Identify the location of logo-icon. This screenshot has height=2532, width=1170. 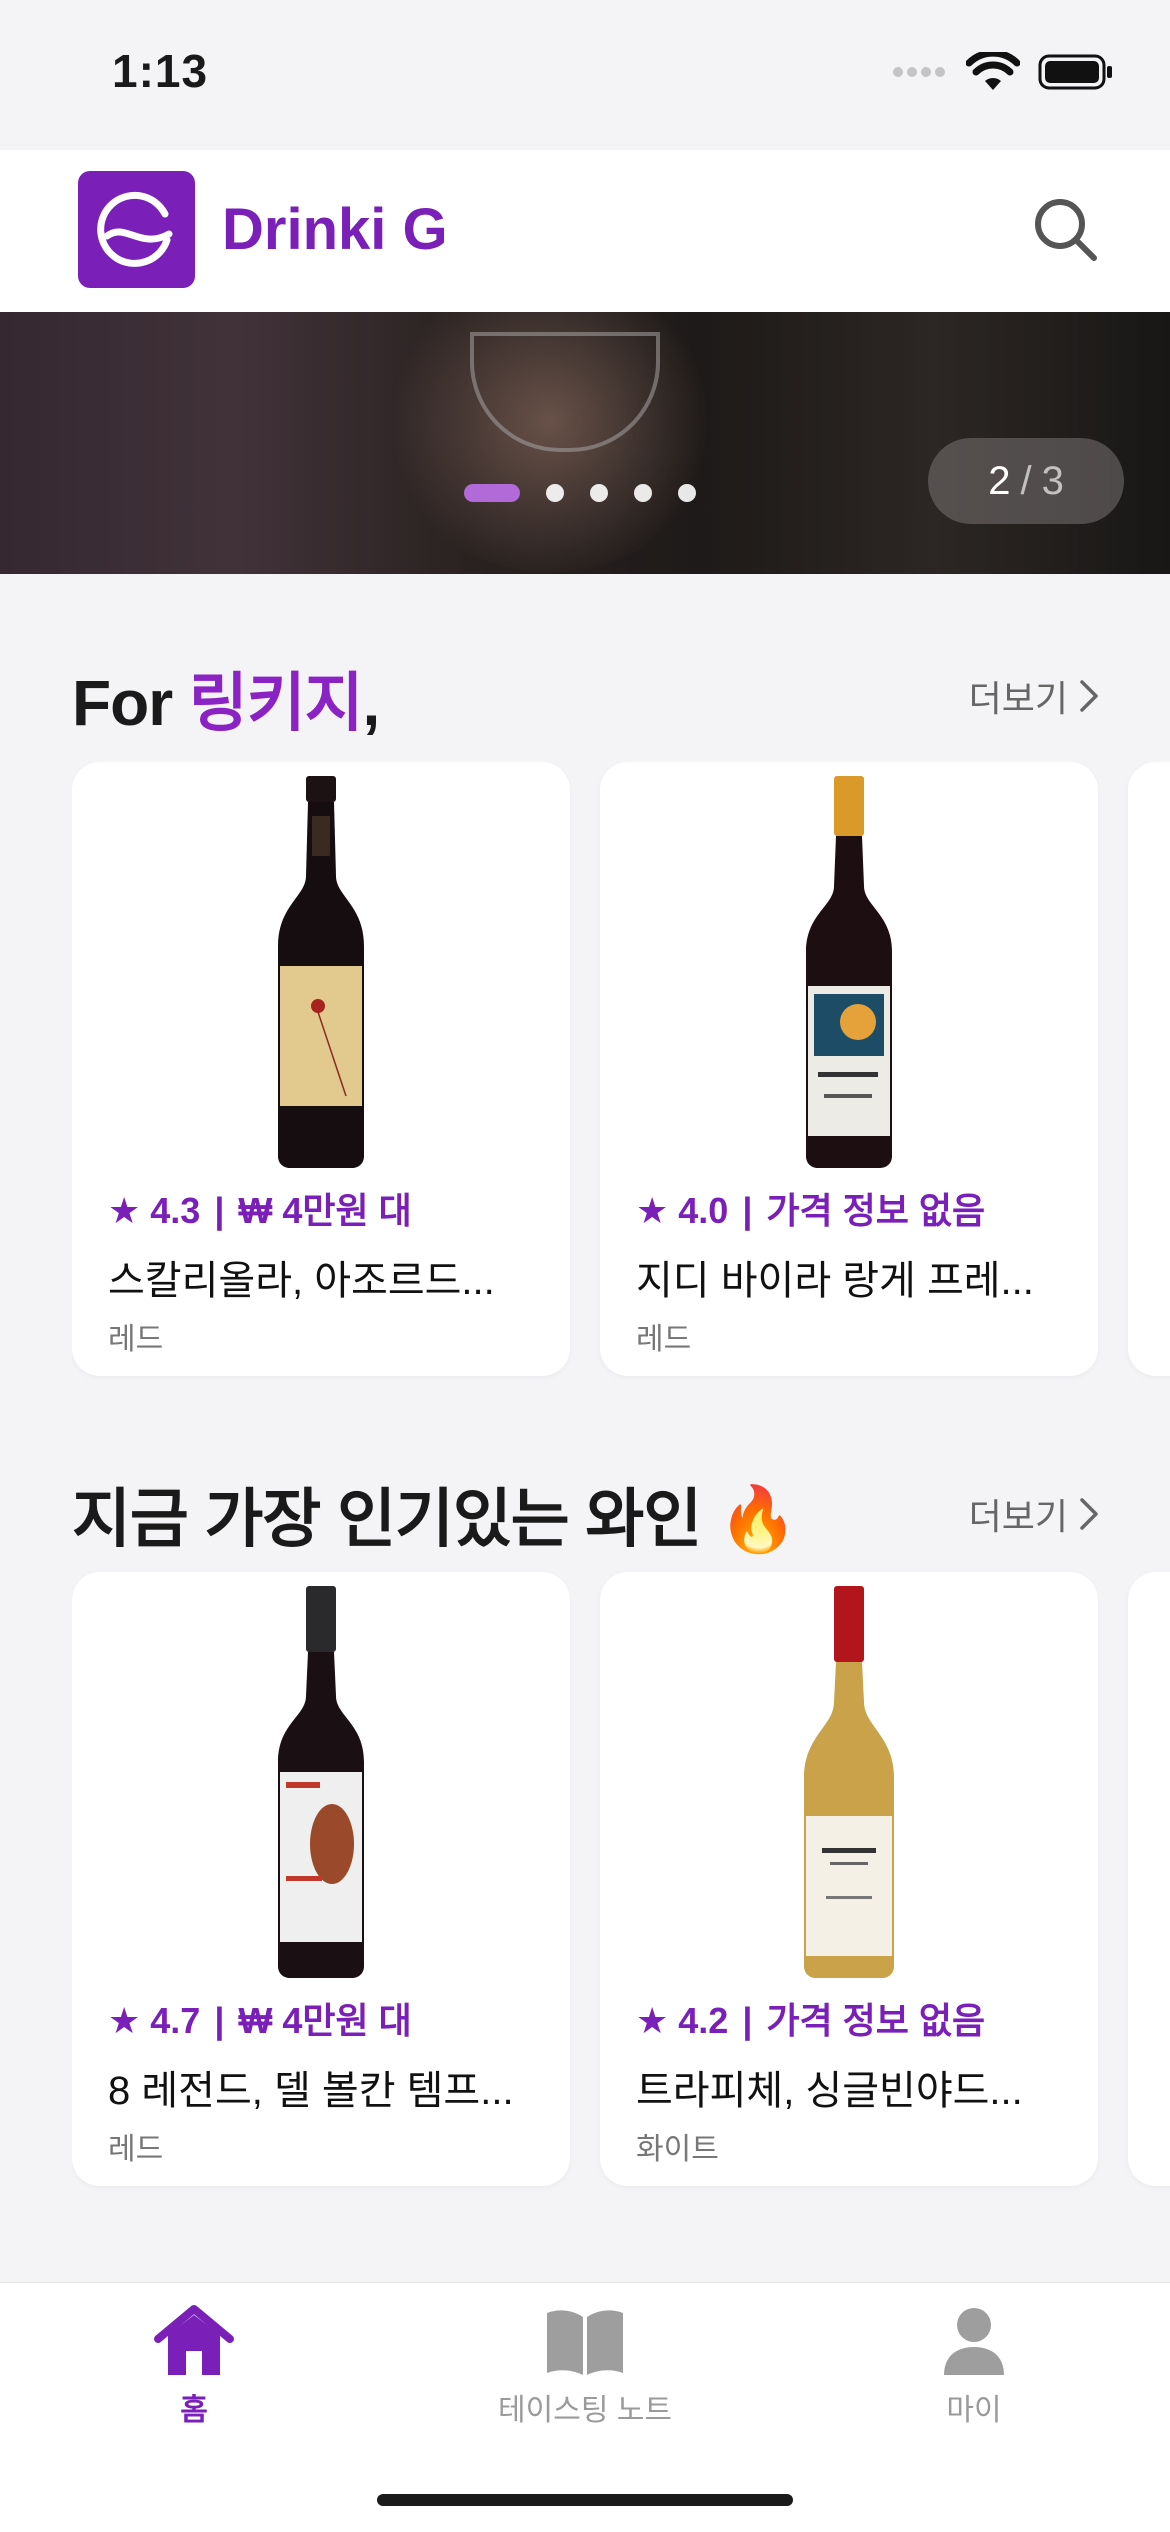
(134, 229).